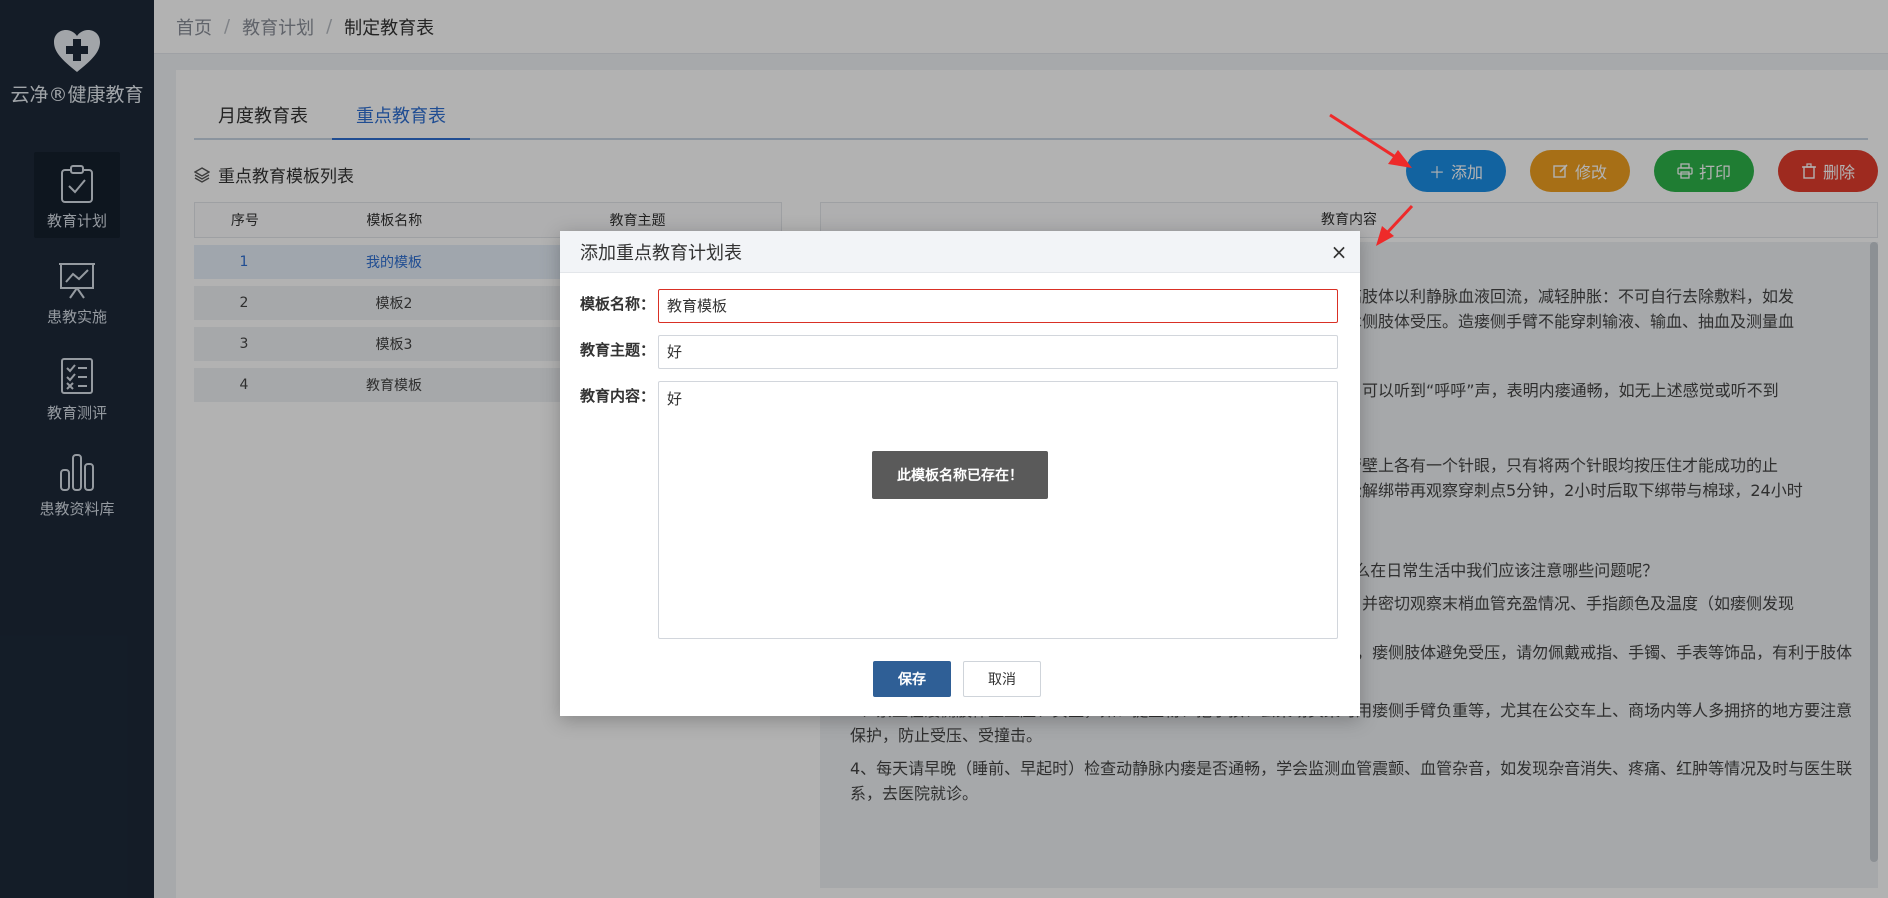 Image resolution: width=1888 pixels, height=898 pixels. Describe the element at coordinates (998, 306) in the screenshot. I see `template-name-input: 教育模板` at that location.